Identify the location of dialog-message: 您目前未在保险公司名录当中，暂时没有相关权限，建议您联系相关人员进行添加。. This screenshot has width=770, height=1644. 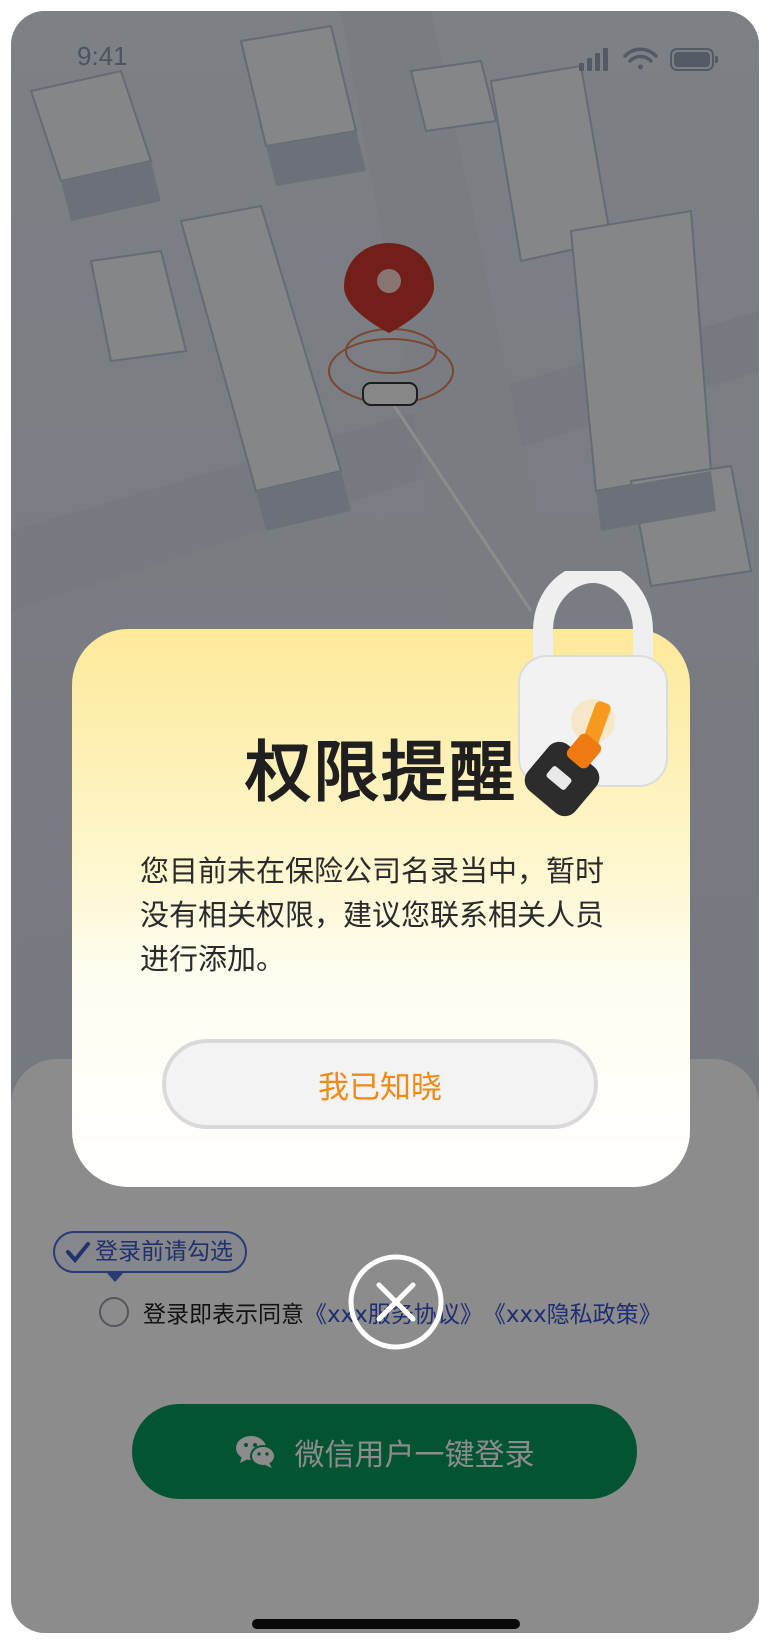
(372, 915).